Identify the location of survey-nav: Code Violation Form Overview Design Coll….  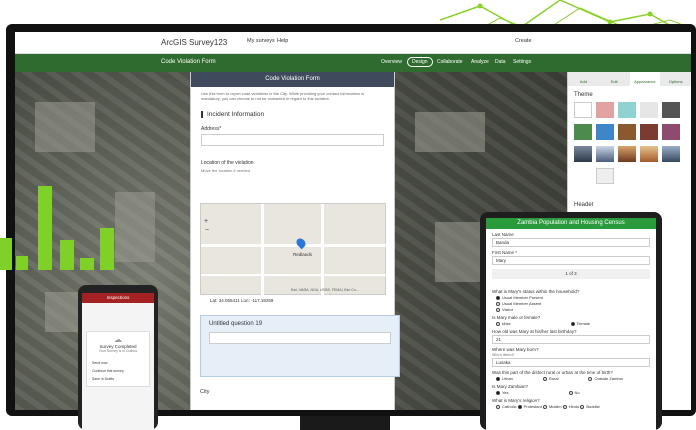
(353, 63).